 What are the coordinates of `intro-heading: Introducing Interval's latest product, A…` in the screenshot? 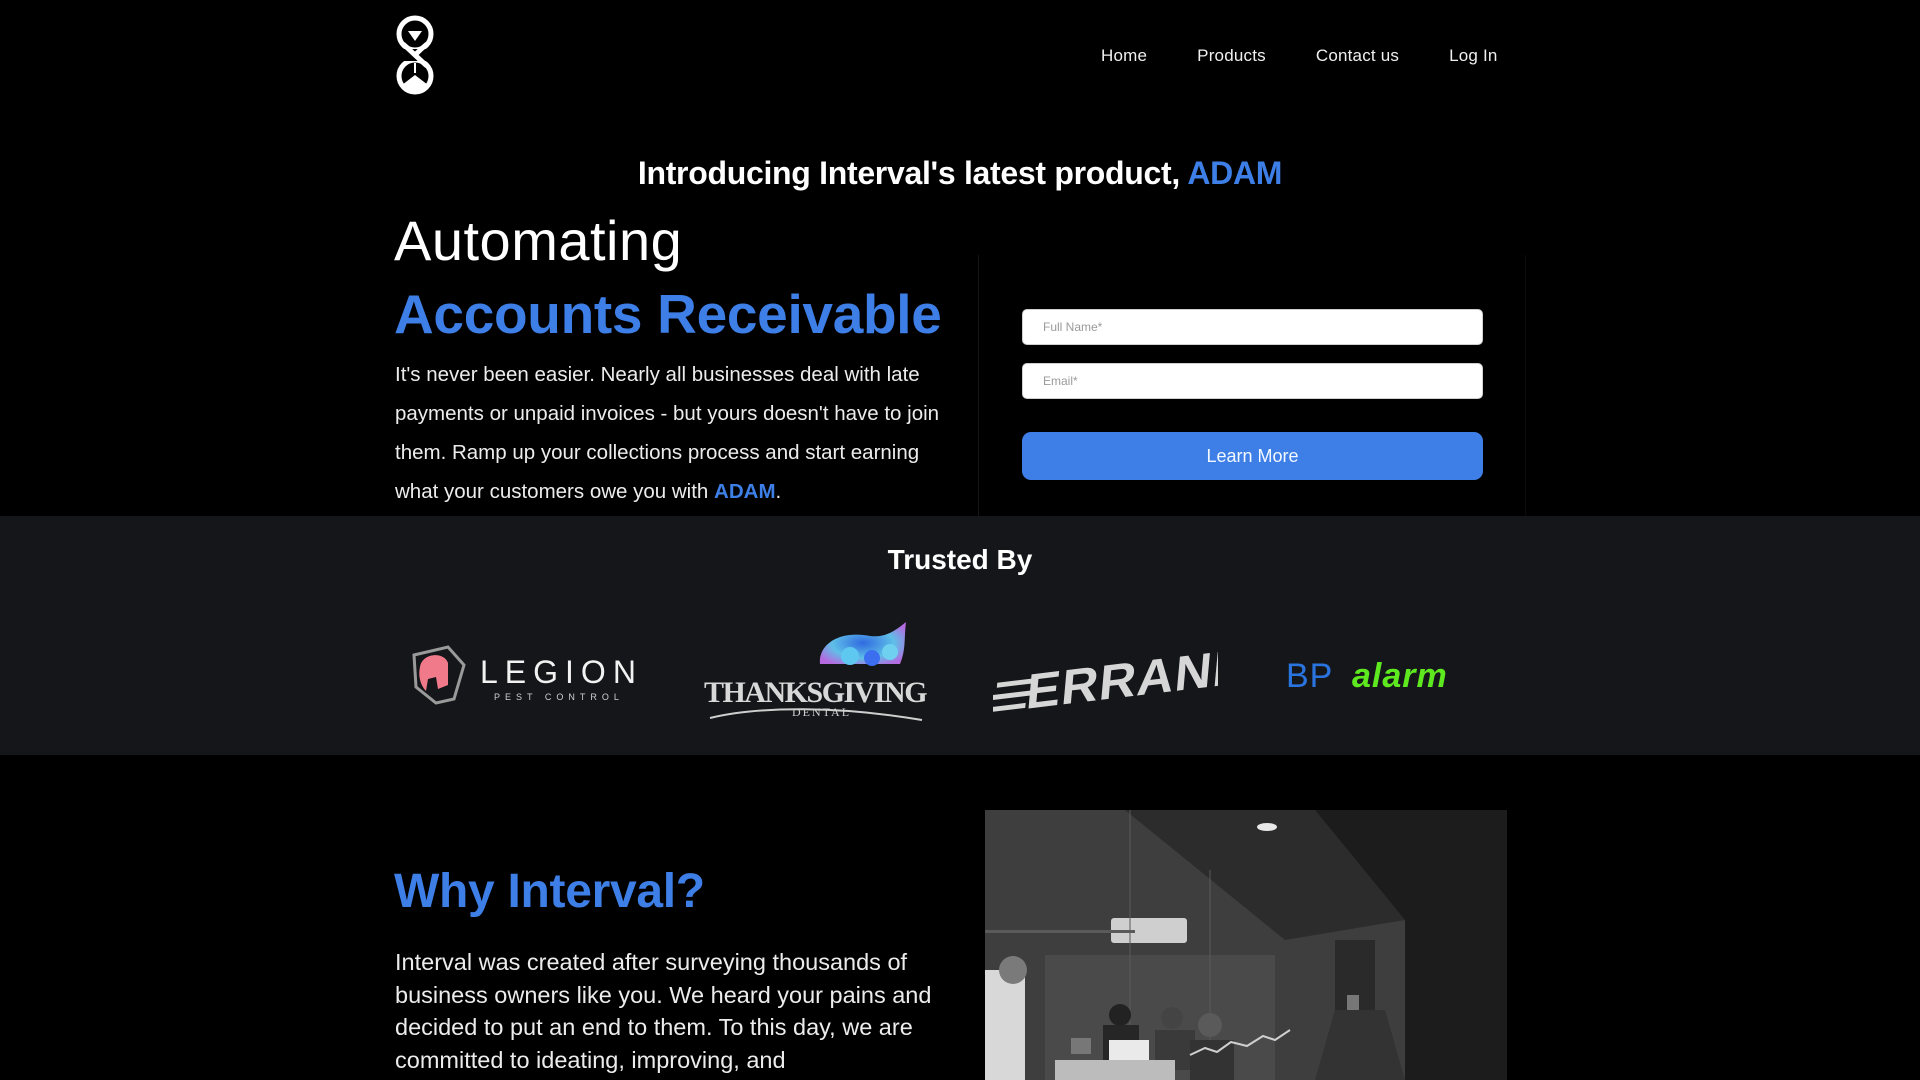 It's located at (960, 173).